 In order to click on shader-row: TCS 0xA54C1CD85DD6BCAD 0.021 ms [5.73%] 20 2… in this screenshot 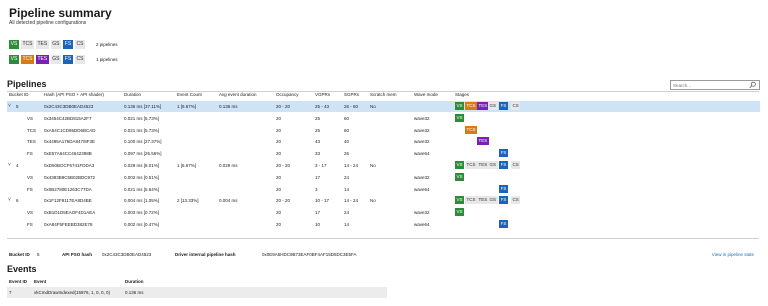, I will do `click(383, 130)`.